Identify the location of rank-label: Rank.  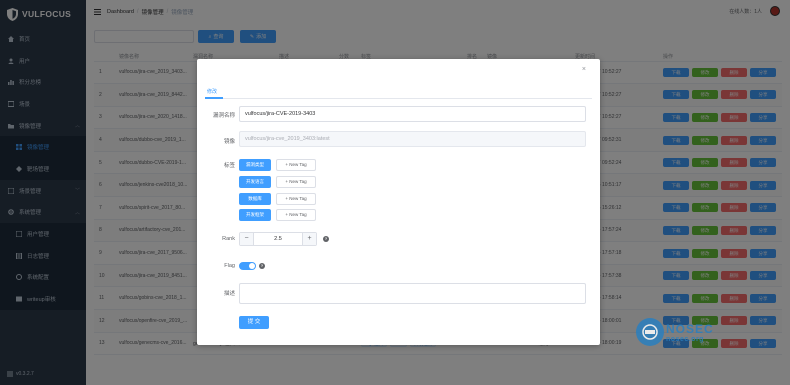
(228, 239).